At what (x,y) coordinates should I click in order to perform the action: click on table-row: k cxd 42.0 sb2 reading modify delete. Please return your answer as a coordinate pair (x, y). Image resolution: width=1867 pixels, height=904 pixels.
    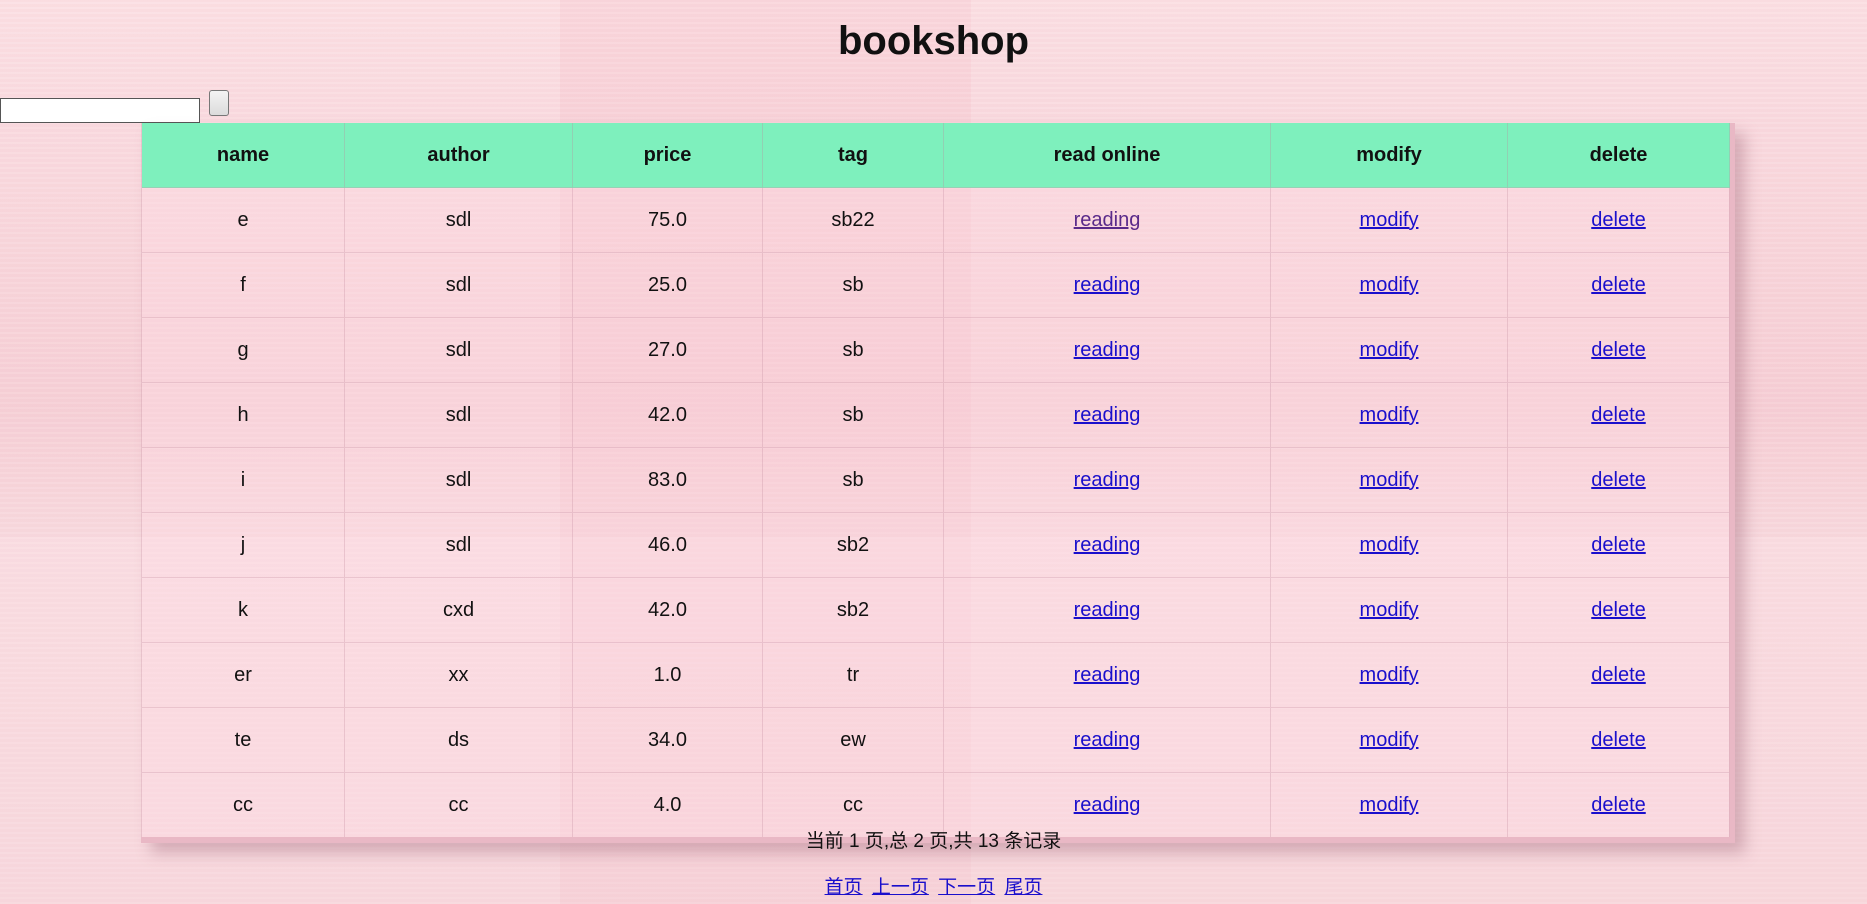
    Looking at the image, I should click on (935, 610).